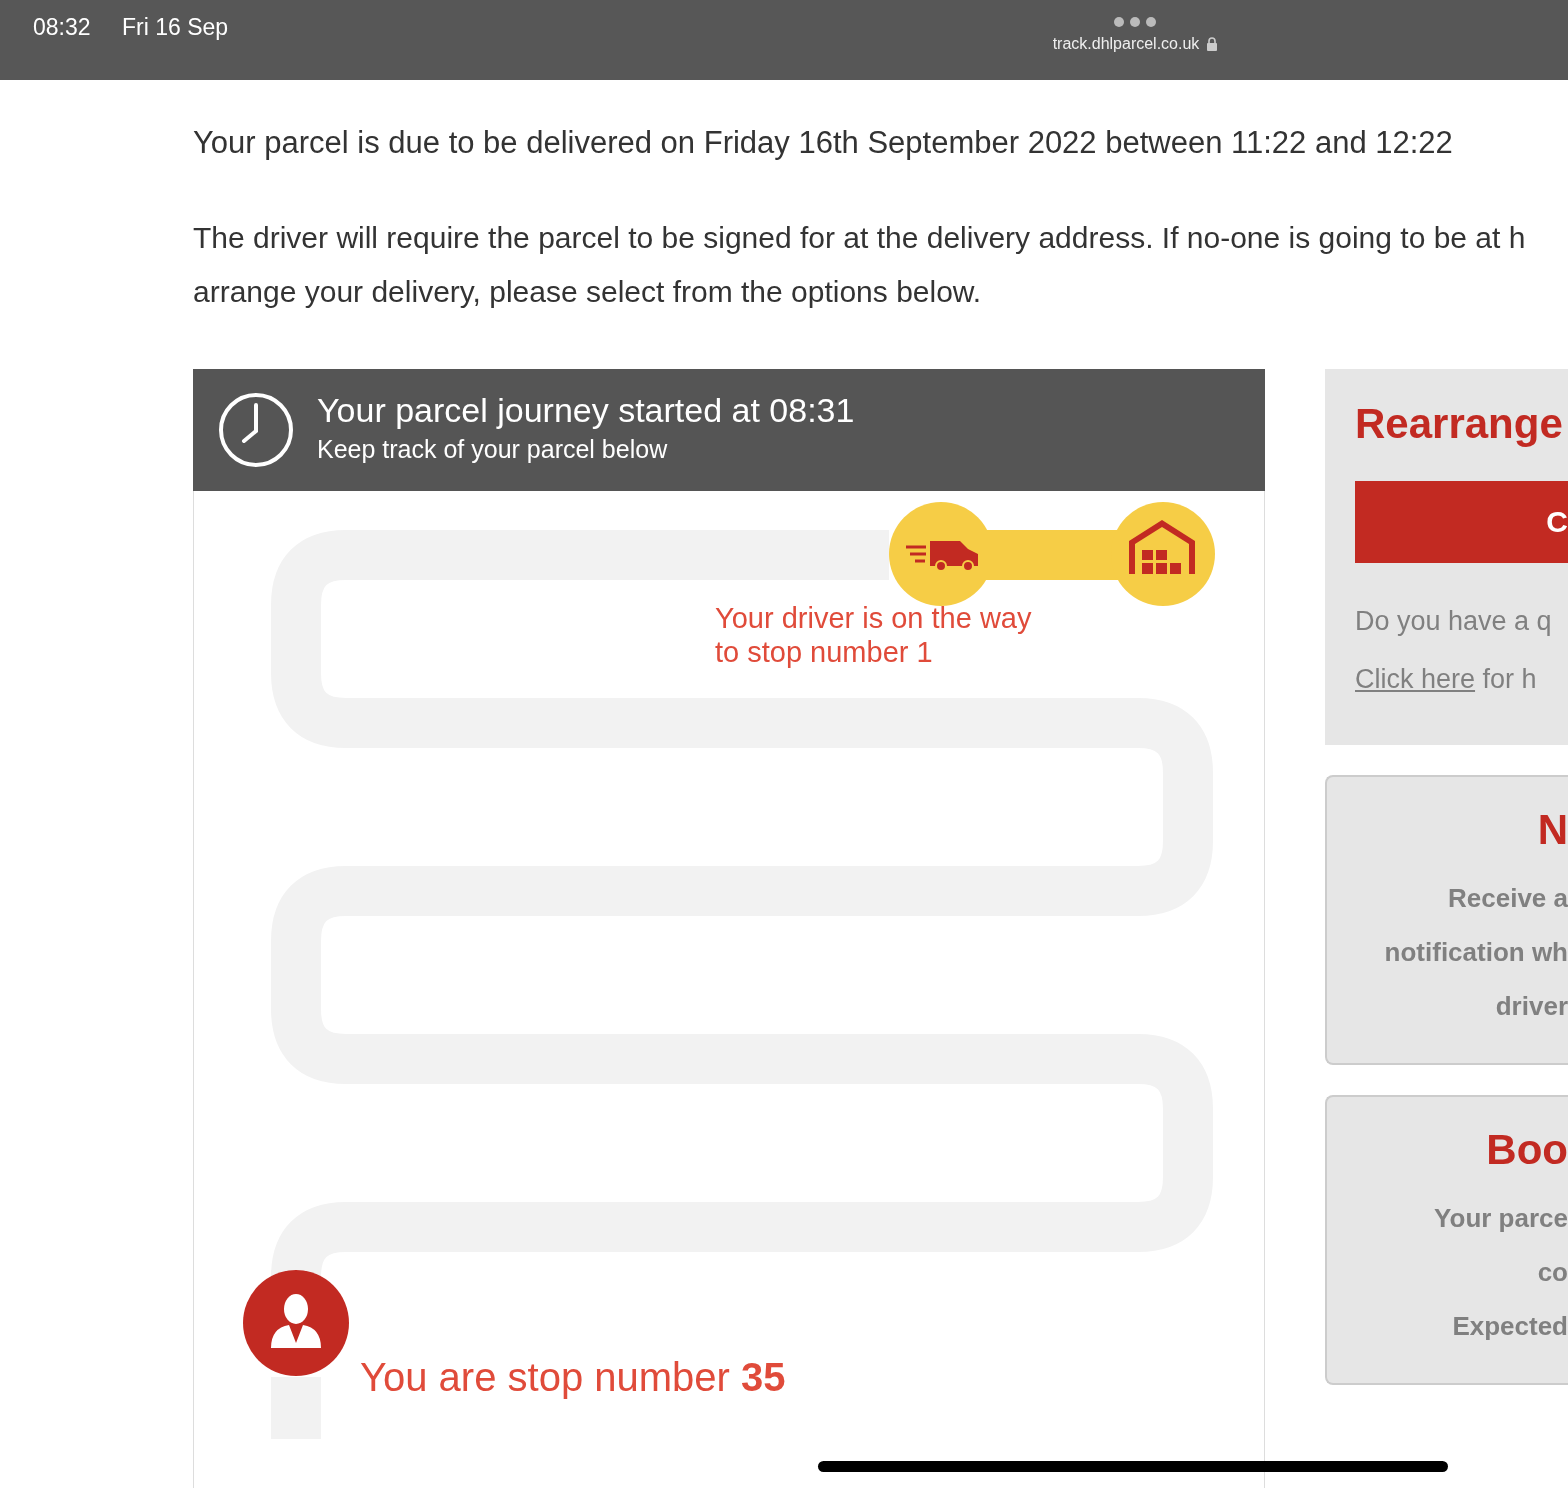  What do you see at coordinates (823, 143) in the screenshot?
I see `delivery-notice: Your parcel is due to be delivered on Friday 16th September 2022 between 11:22 and 12:22` at bounding box center [823, 143].